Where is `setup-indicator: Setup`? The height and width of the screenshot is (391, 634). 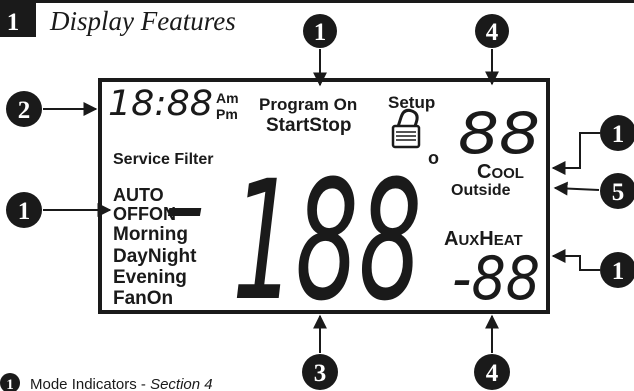
setup-indicator: Setup is located at coordinates (411, 102).